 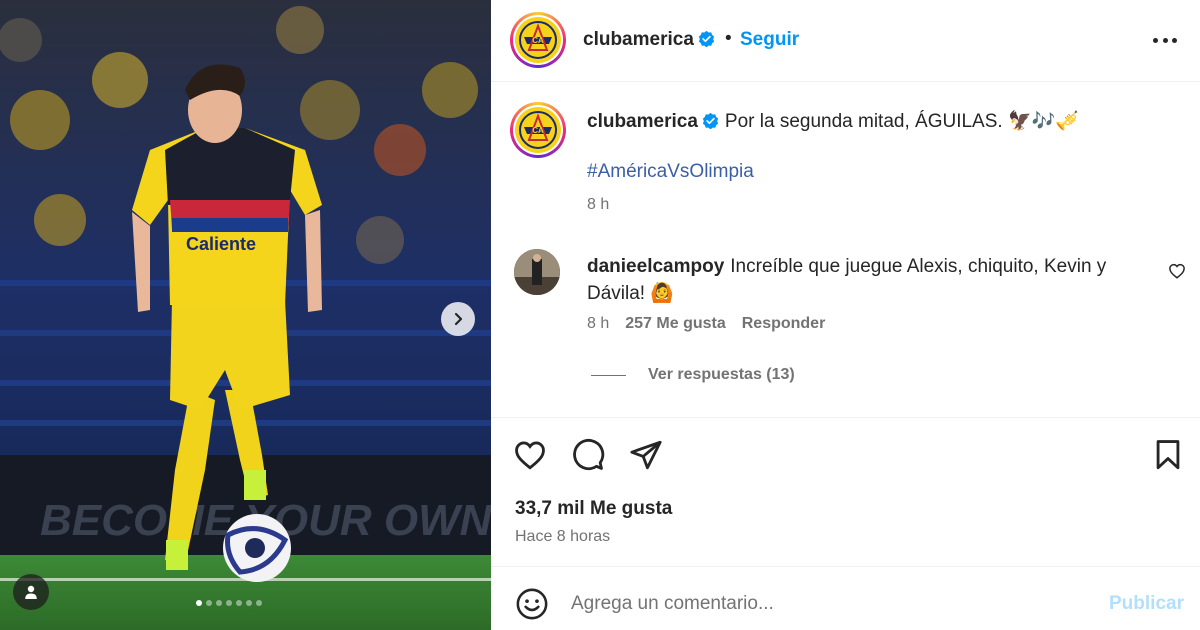 I want to click on commenter-avatar, so click(x=537, y=272).